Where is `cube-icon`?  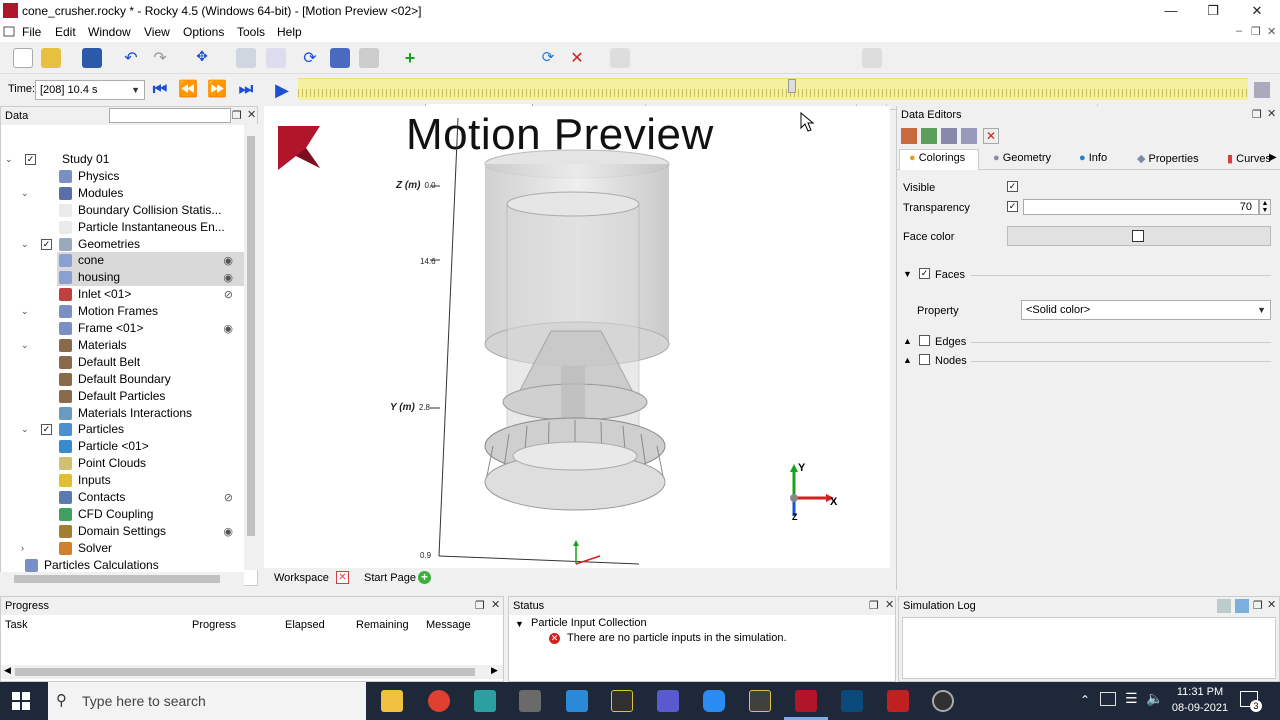 cube-icon is located at coordinates (340, 58).